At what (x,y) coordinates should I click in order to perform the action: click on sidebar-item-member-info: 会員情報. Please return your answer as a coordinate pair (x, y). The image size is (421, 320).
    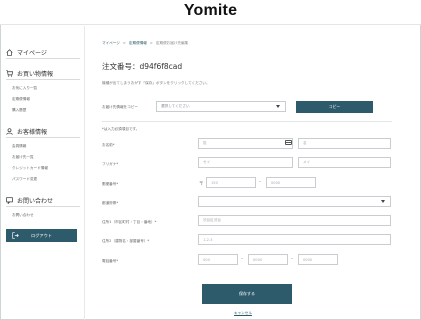
    Looking at the image, I should click on (19, 146).